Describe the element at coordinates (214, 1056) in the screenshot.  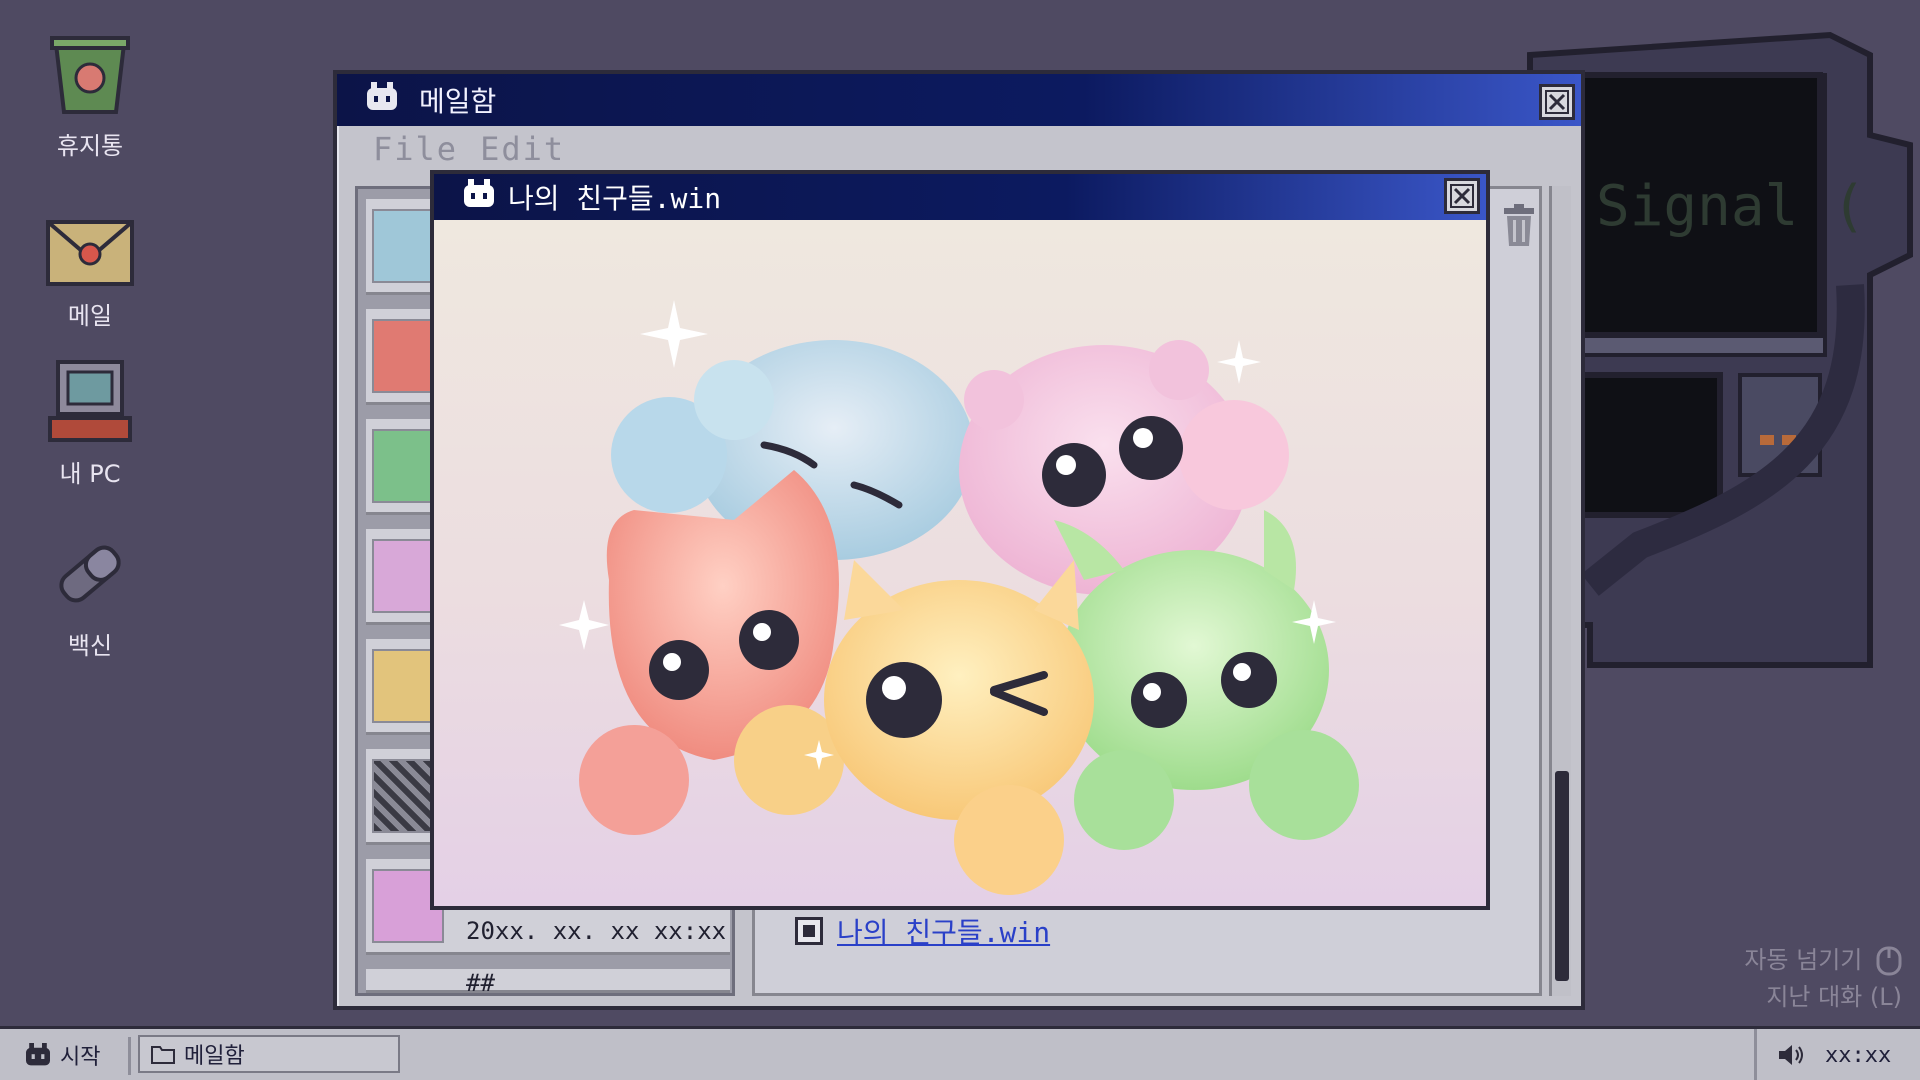
I see `taskbar-item-label: 메일함` at that location.